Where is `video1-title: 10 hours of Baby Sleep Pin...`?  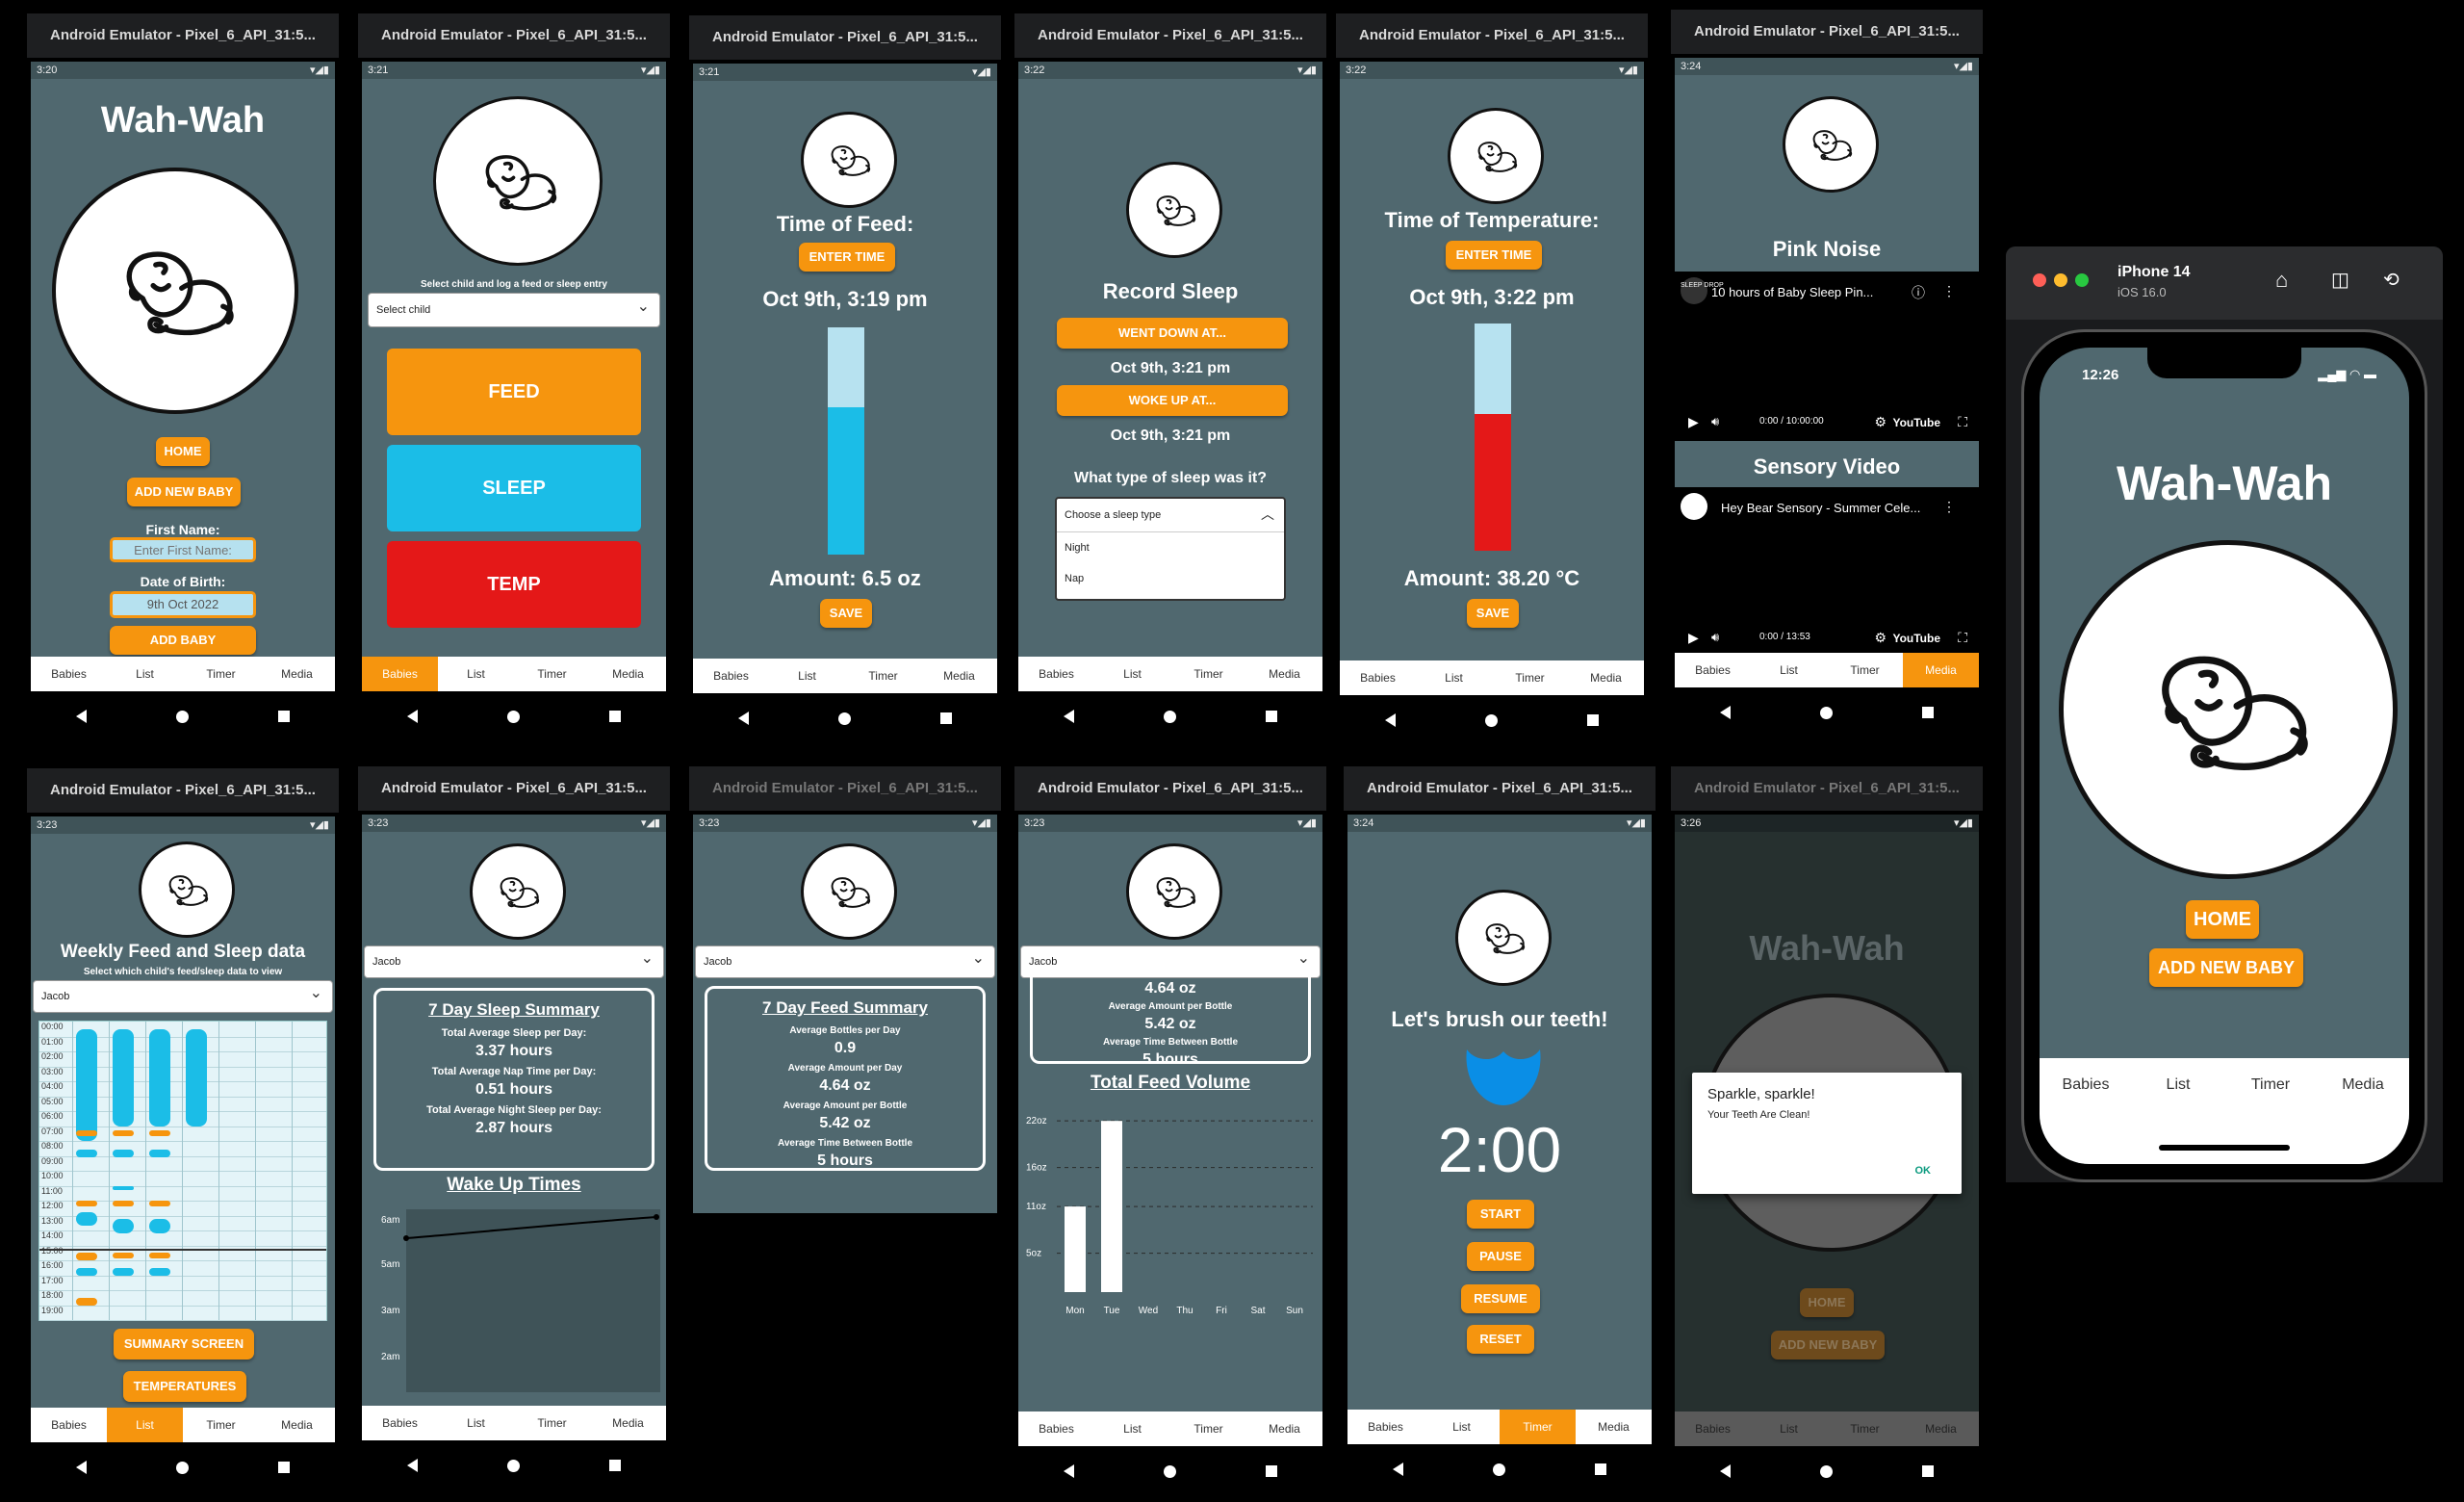 video1-title: 10 hours of Baby Sleep Pin... is located at coordinates (1792, 292).